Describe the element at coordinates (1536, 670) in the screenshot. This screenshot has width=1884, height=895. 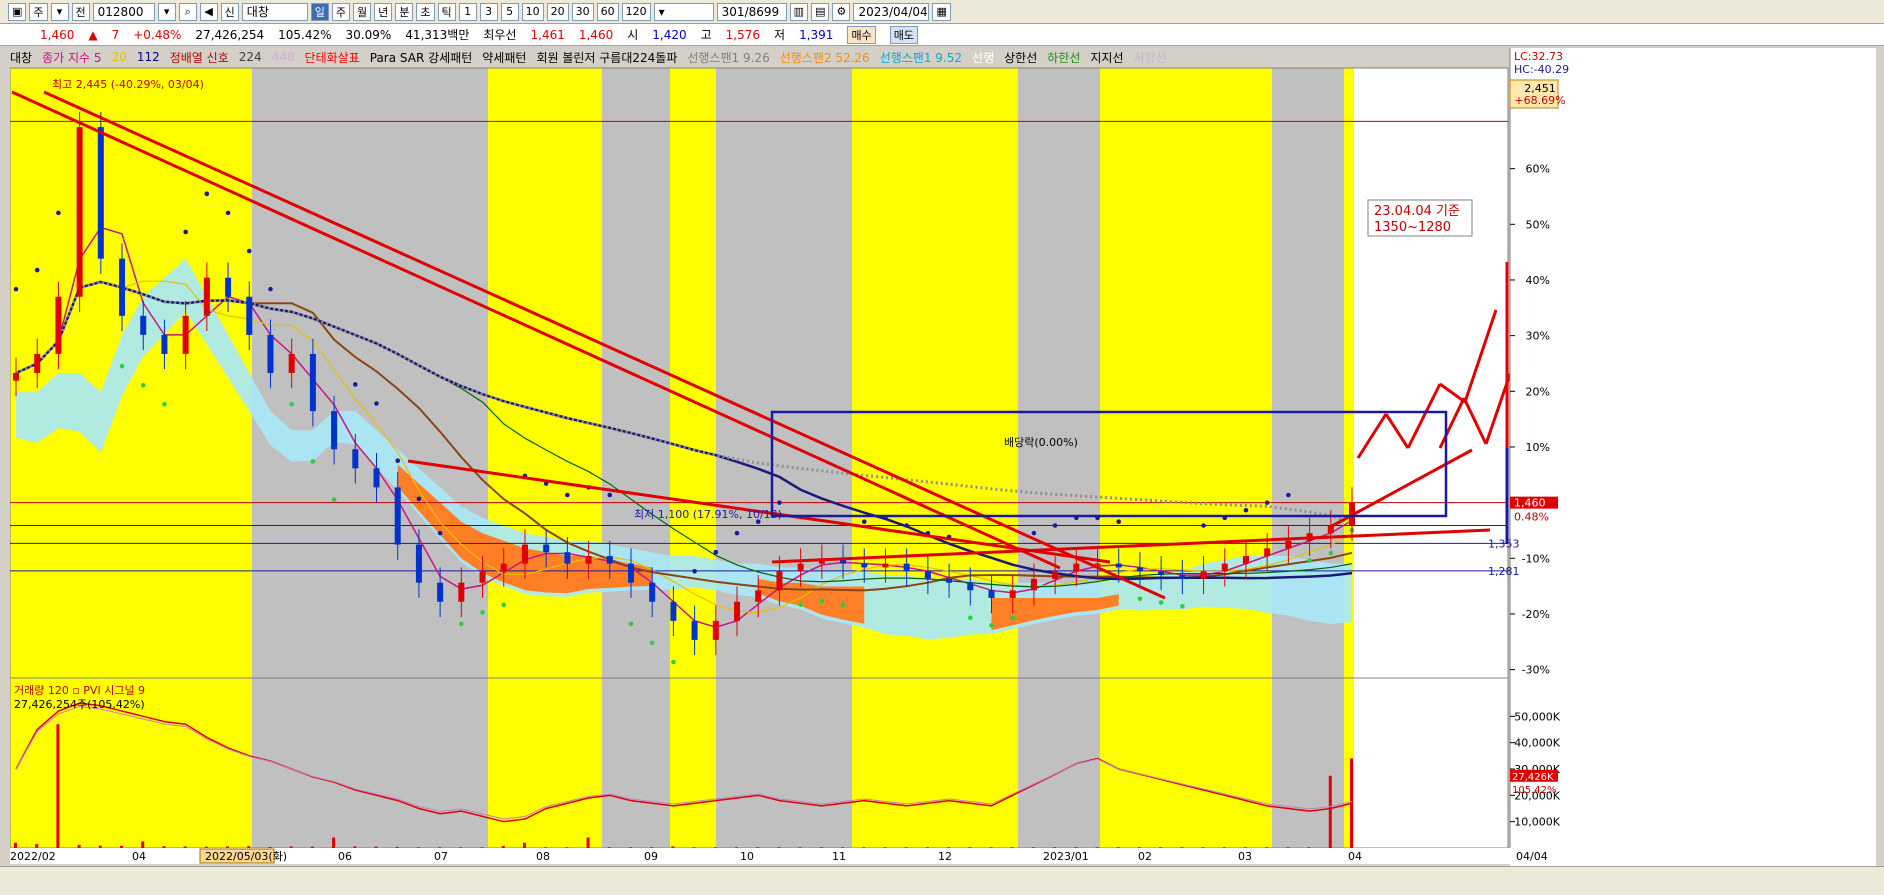
I see `axis-label: -30%` at that location.